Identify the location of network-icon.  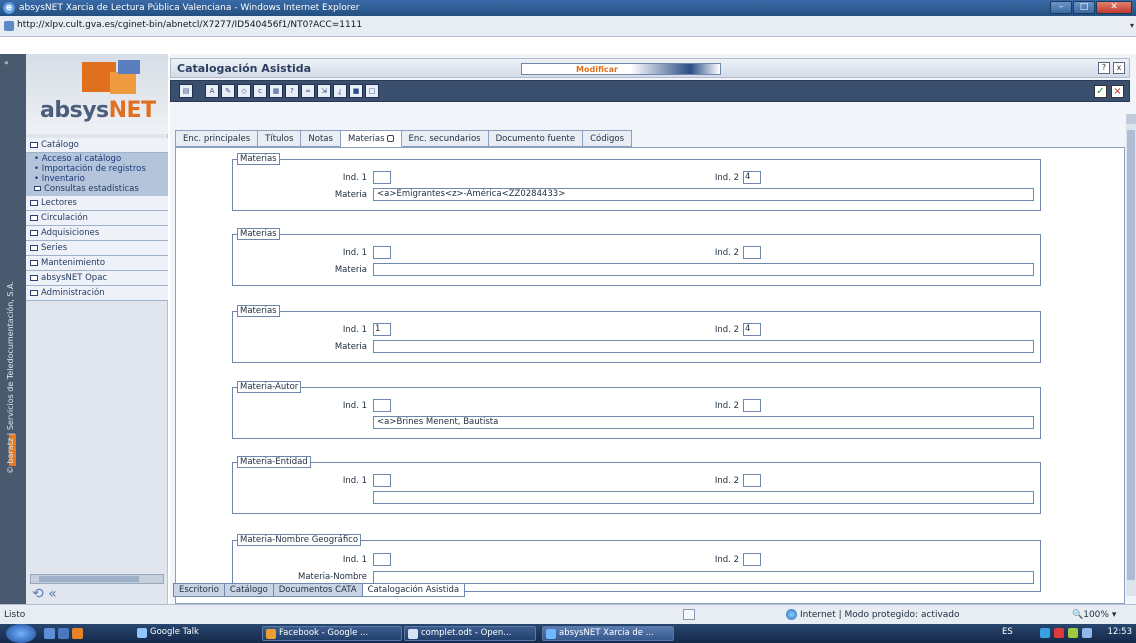
(1045, 633).